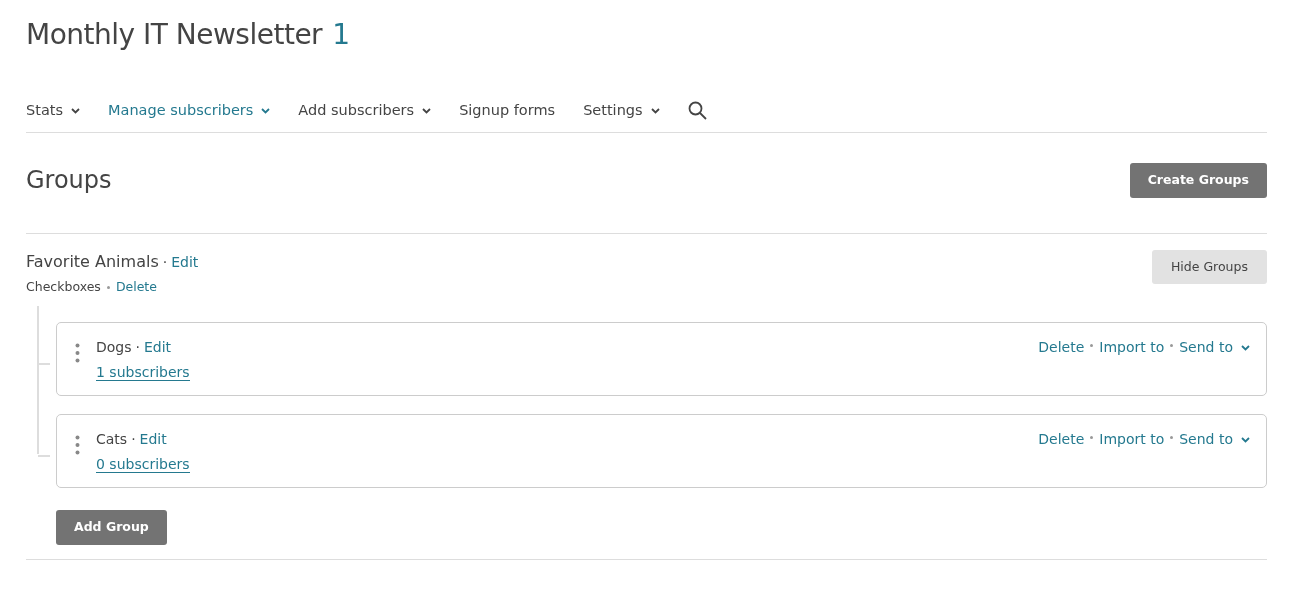  What do you see at coordinates (1198, 180) in the screenshot?
I see `create-groups-button: Create Groups` at bounding box center [1198, 180].